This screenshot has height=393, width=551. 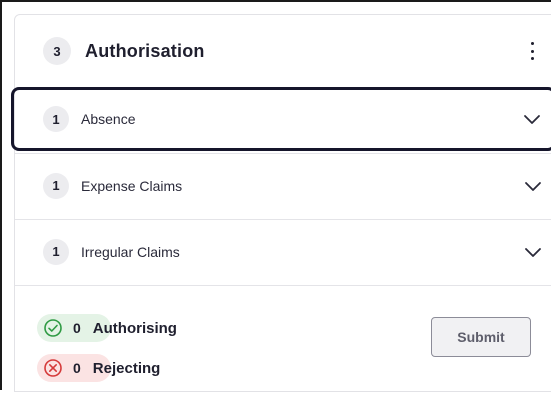 What do you see at coordinates (145, 50) in the screenshot?
I see `panel-title: Authorisation` at bounding box center [145, 50].